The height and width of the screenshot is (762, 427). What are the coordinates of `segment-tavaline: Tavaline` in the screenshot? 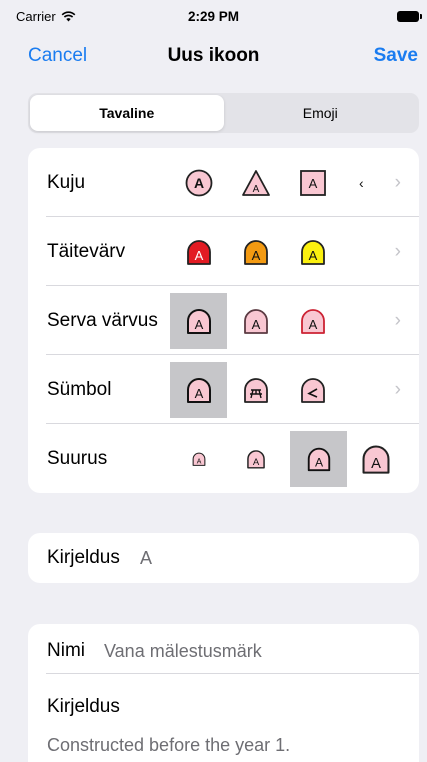 It's located at (127, 113).